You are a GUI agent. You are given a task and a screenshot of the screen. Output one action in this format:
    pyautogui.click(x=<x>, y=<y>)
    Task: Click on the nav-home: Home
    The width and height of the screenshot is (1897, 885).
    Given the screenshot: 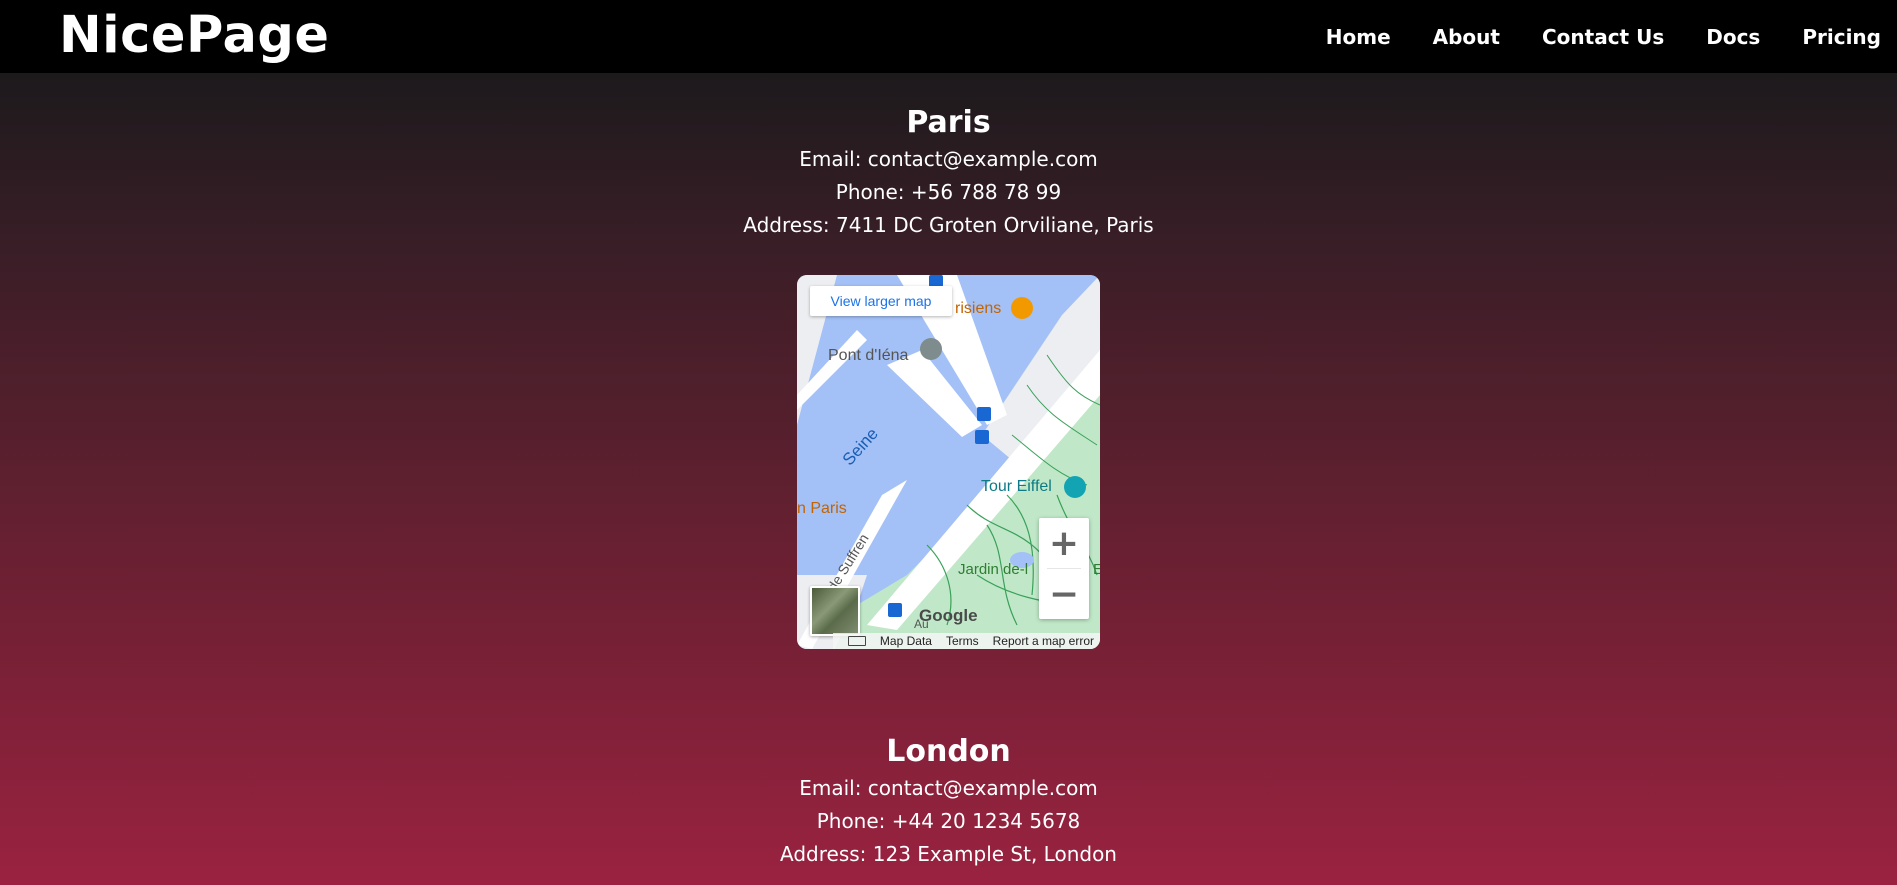 What is the action you would take?
    pyautogui.click(x=1358, y=37)
    